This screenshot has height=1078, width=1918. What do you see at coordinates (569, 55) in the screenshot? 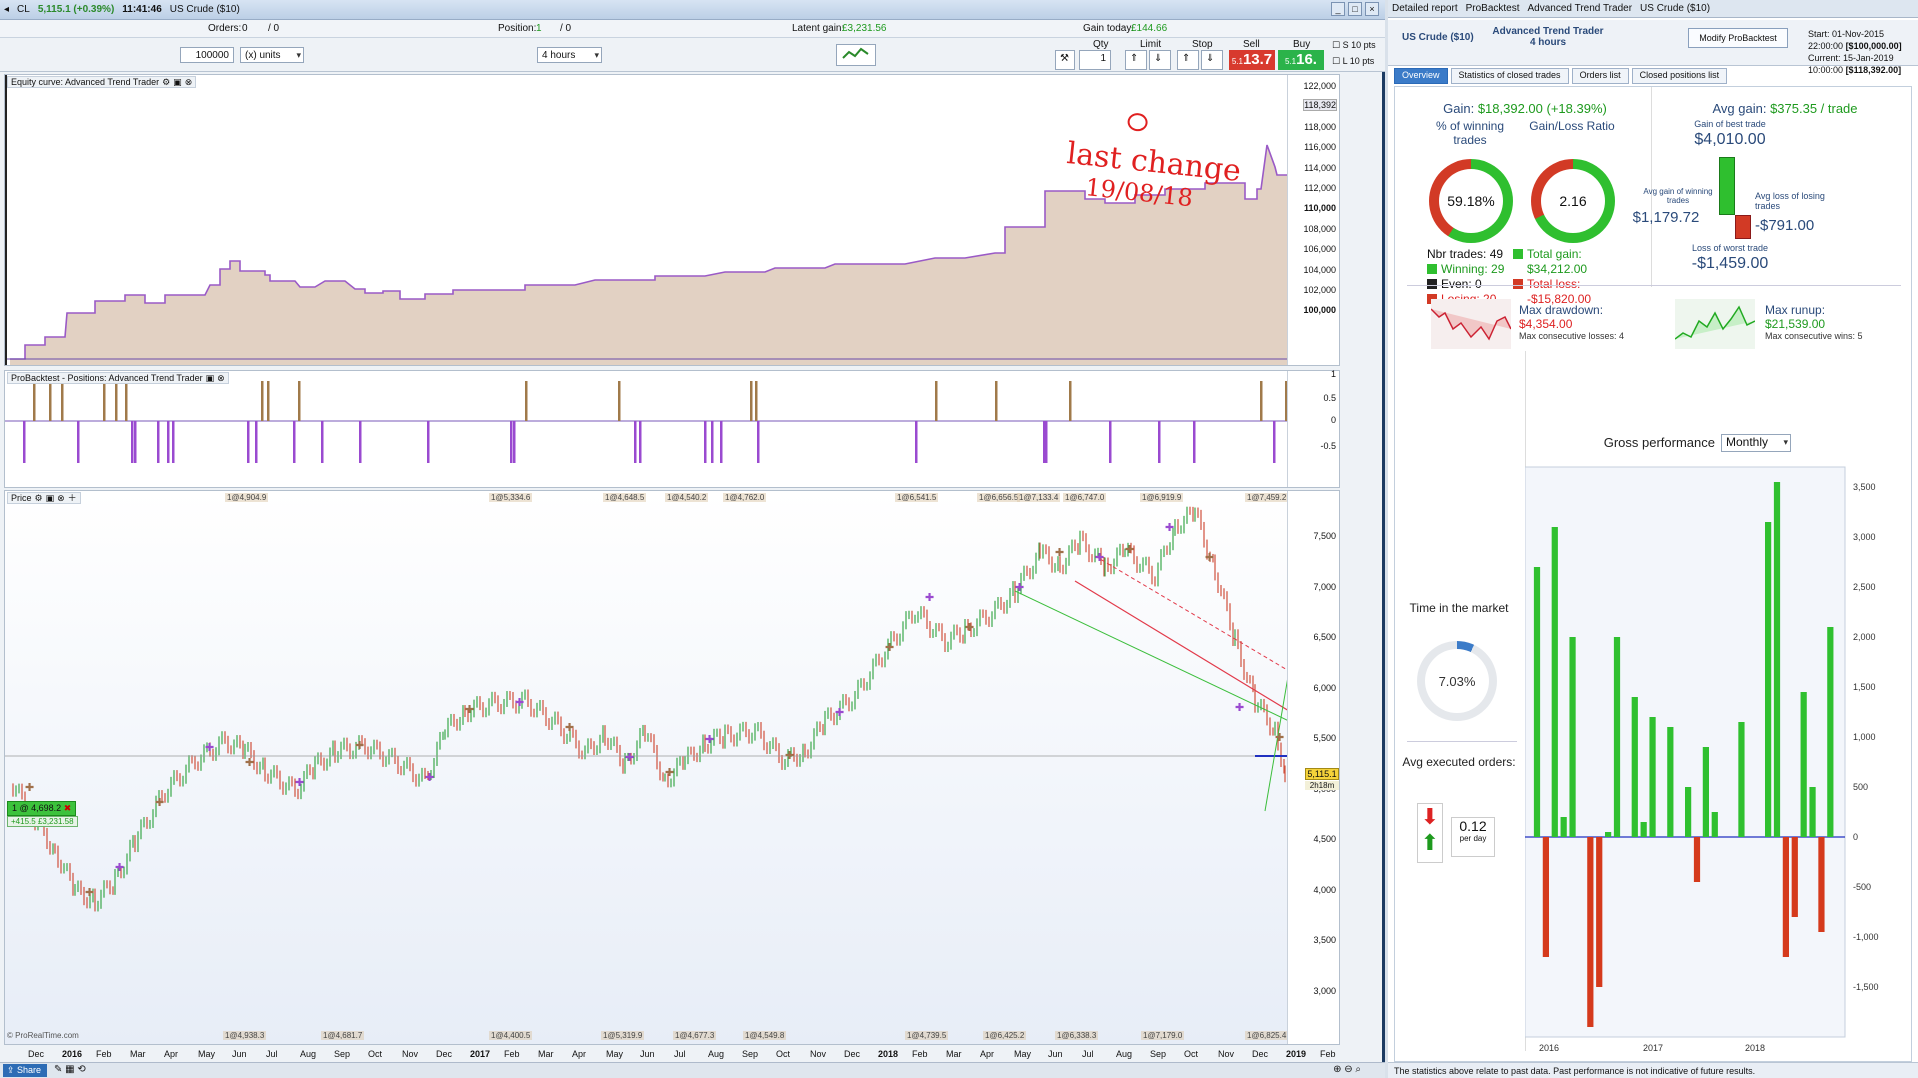
I see `timeframe-select: 4 hours` at bounding box center [569, 55].